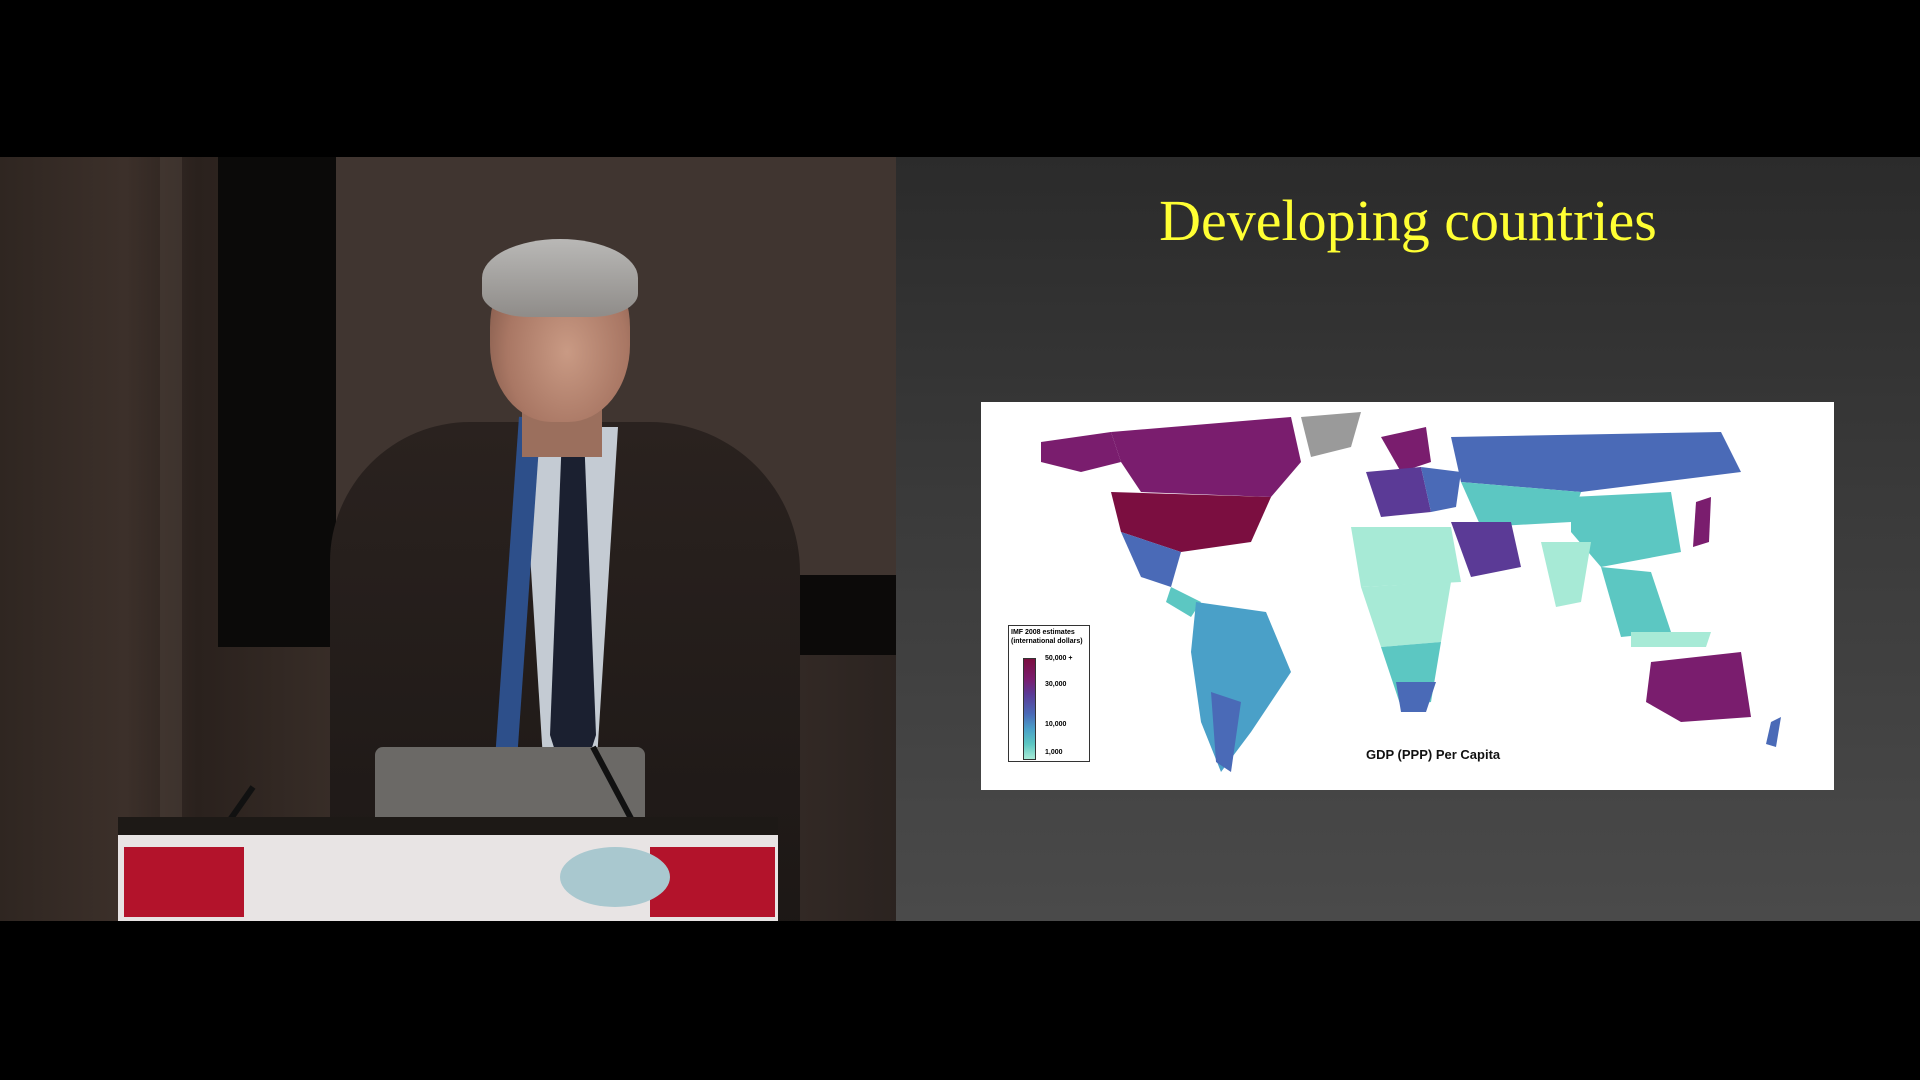 This screenshot has height=1080, width=1920. I want to click on speaker-hair, so click(560, 278).